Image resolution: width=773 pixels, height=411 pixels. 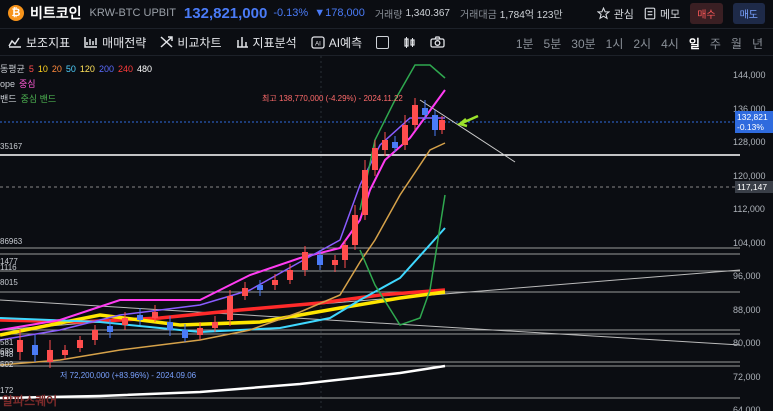 What do you see at coordinates (749, 209) in the screenshot?
I see `y-tick-label: 112,000` at bounding box center [749, 209].